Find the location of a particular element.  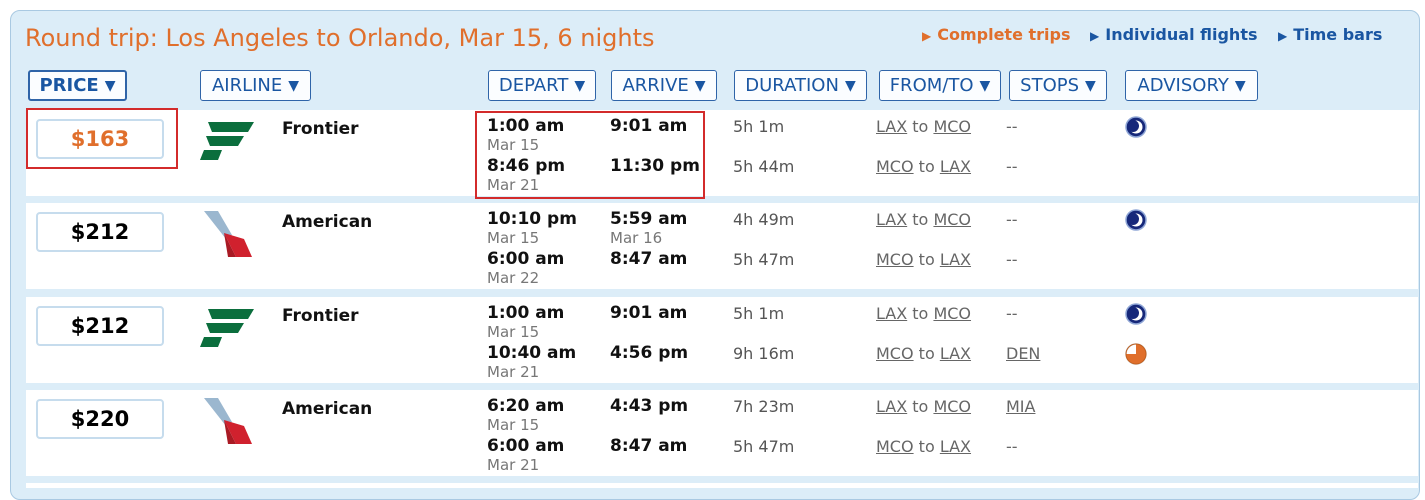

sort-airline-button: AIRLINE ▼ is located at coordinates (255, 85).